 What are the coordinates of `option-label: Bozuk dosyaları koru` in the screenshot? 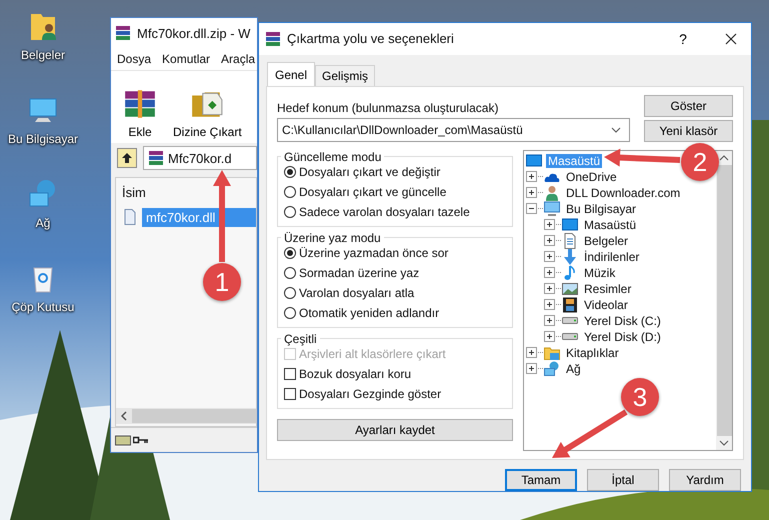 It's located at (355, 374).